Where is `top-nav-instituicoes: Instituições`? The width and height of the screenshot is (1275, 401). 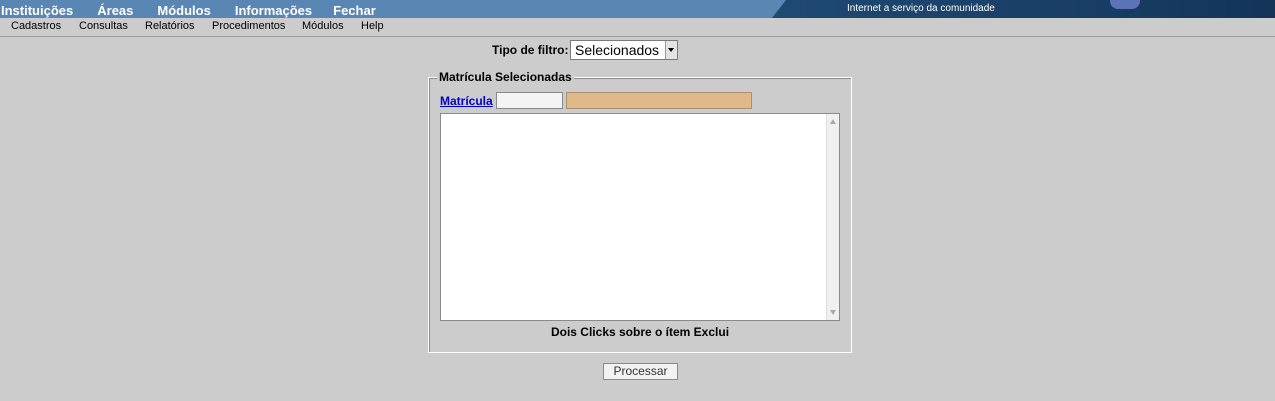
top-nav-instituicoes: Instituições is located at coordinates (37, 9).